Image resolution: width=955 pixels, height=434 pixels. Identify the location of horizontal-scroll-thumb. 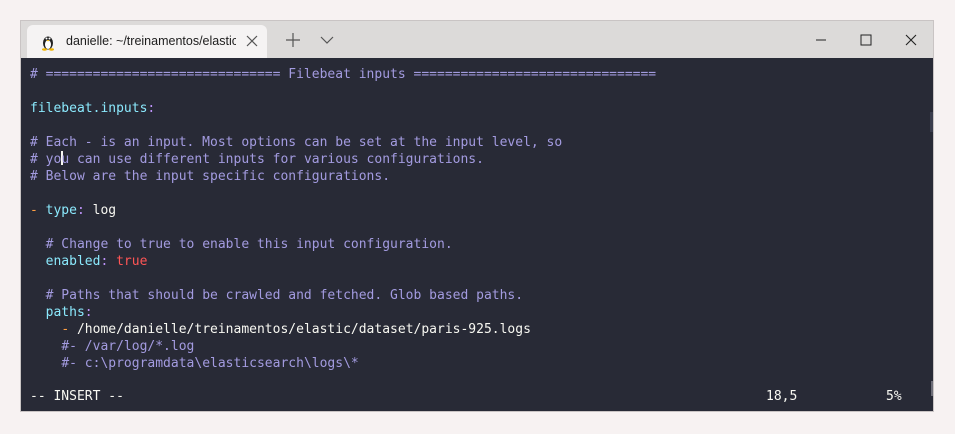
(151, 411).